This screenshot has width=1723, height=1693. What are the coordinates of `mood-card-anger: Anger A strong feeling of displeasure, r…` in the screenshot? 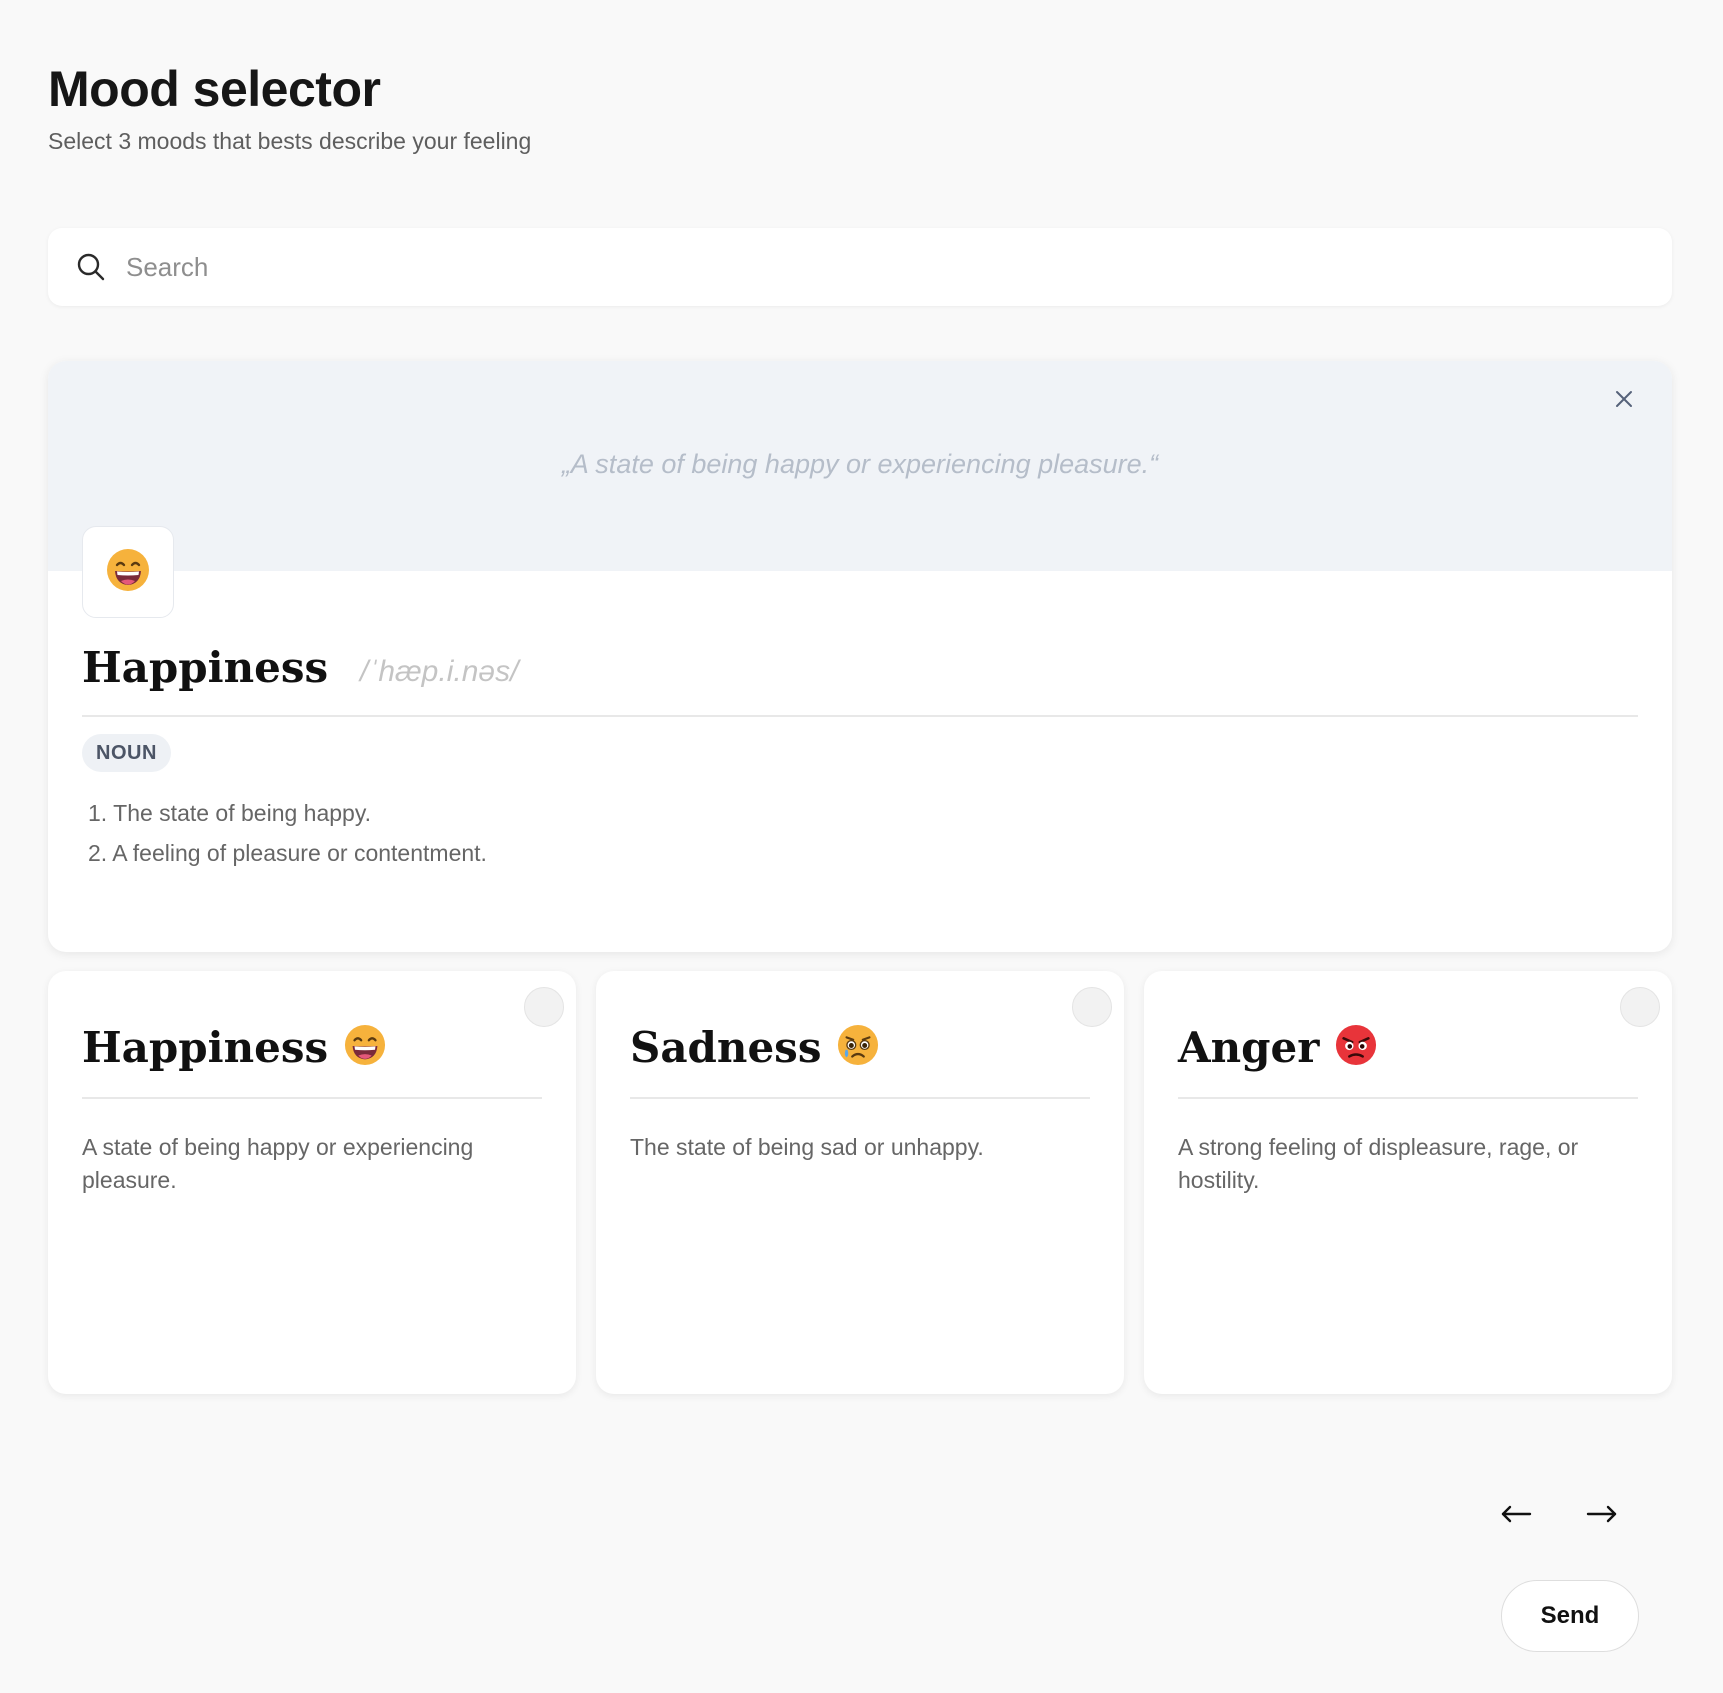 It's located at (1408, 1182).